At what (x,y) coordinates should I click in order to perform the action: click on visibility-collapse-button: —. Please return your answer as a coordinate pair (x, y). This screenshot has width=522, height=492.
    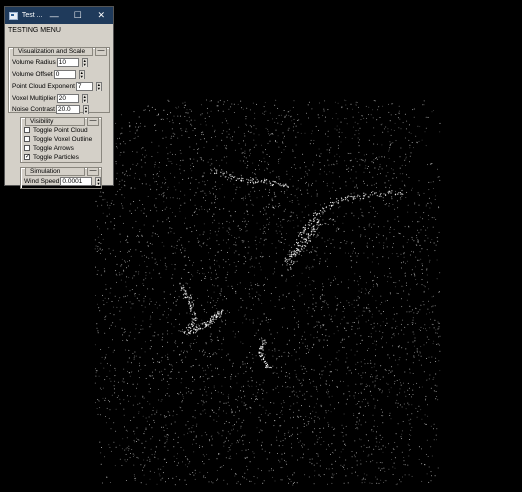
    Looking at the image, I should click on (93, 121).